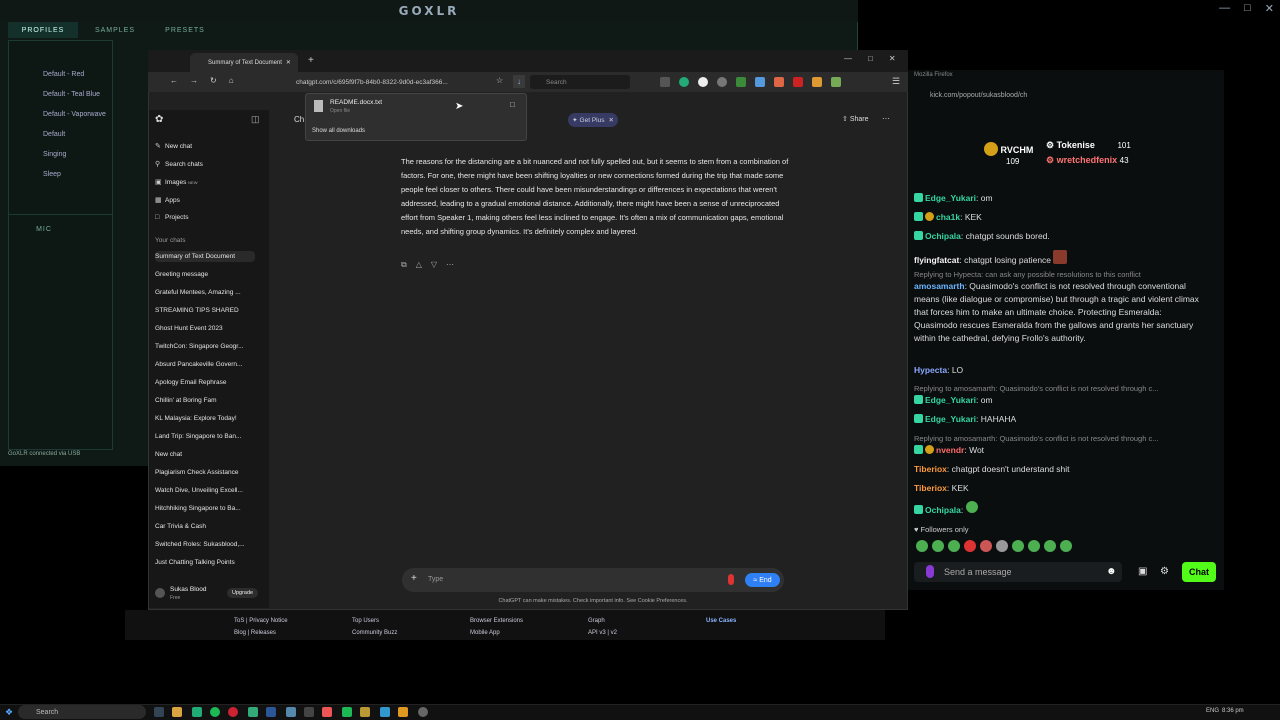 Image resolution: width=1280 pixels, height=720 pixels. Describe the element at coordinates (948, 217) in the screenshot. I see `chat-username: cha1k` at that location.